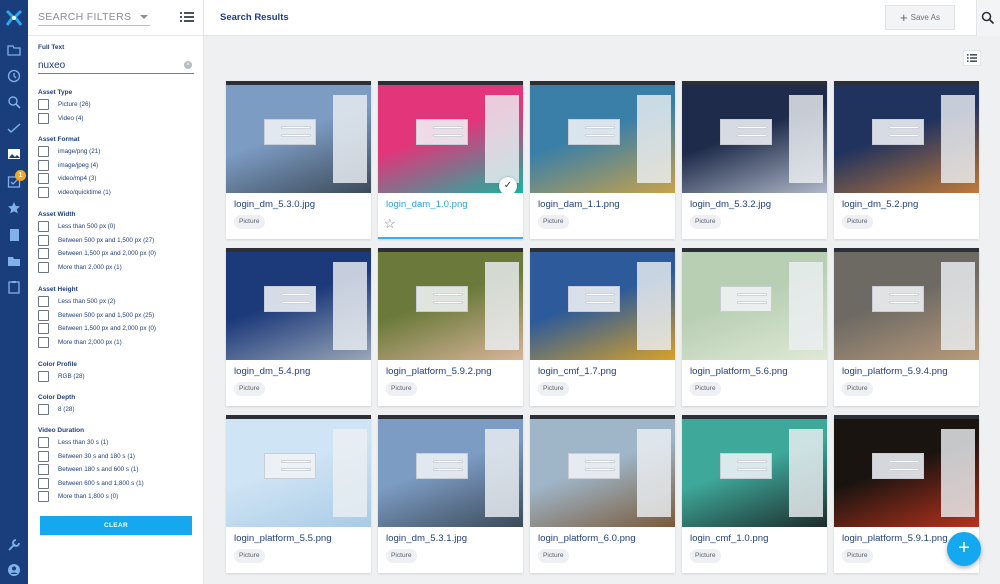  I want to click on filter-option: video/mp4 (3), so click(67, 178).